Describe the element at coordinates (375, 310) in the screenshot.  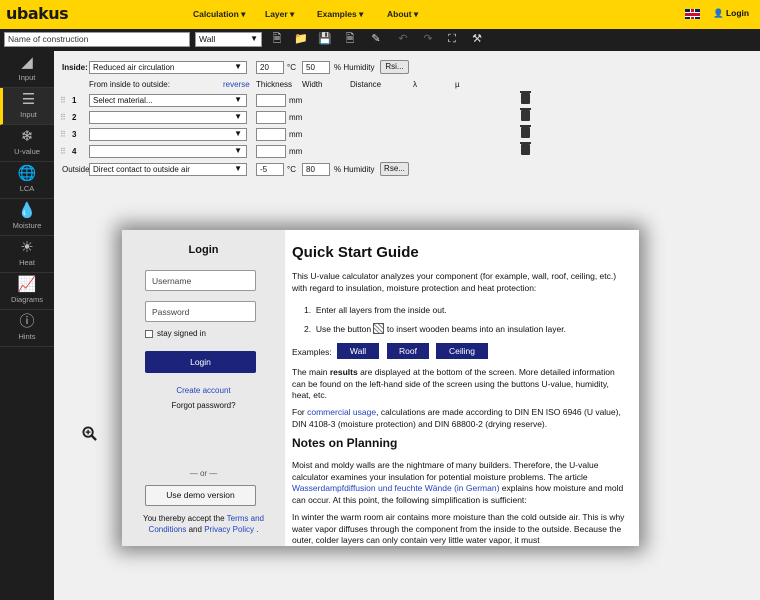
I see `guide-step-1: 1. Enter all layers from the inside out.` at that location.